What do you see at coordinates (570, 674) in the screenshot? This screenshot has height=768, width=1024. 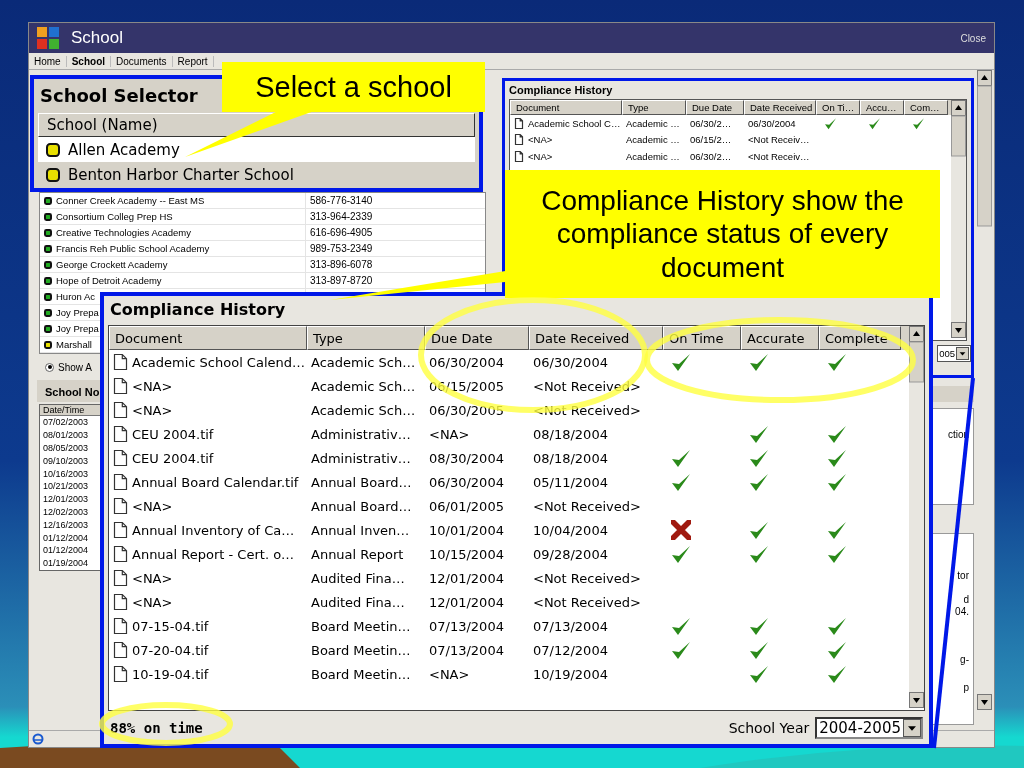 I see `table-cell: 10/19/2004` at bounding box center [570, 674].